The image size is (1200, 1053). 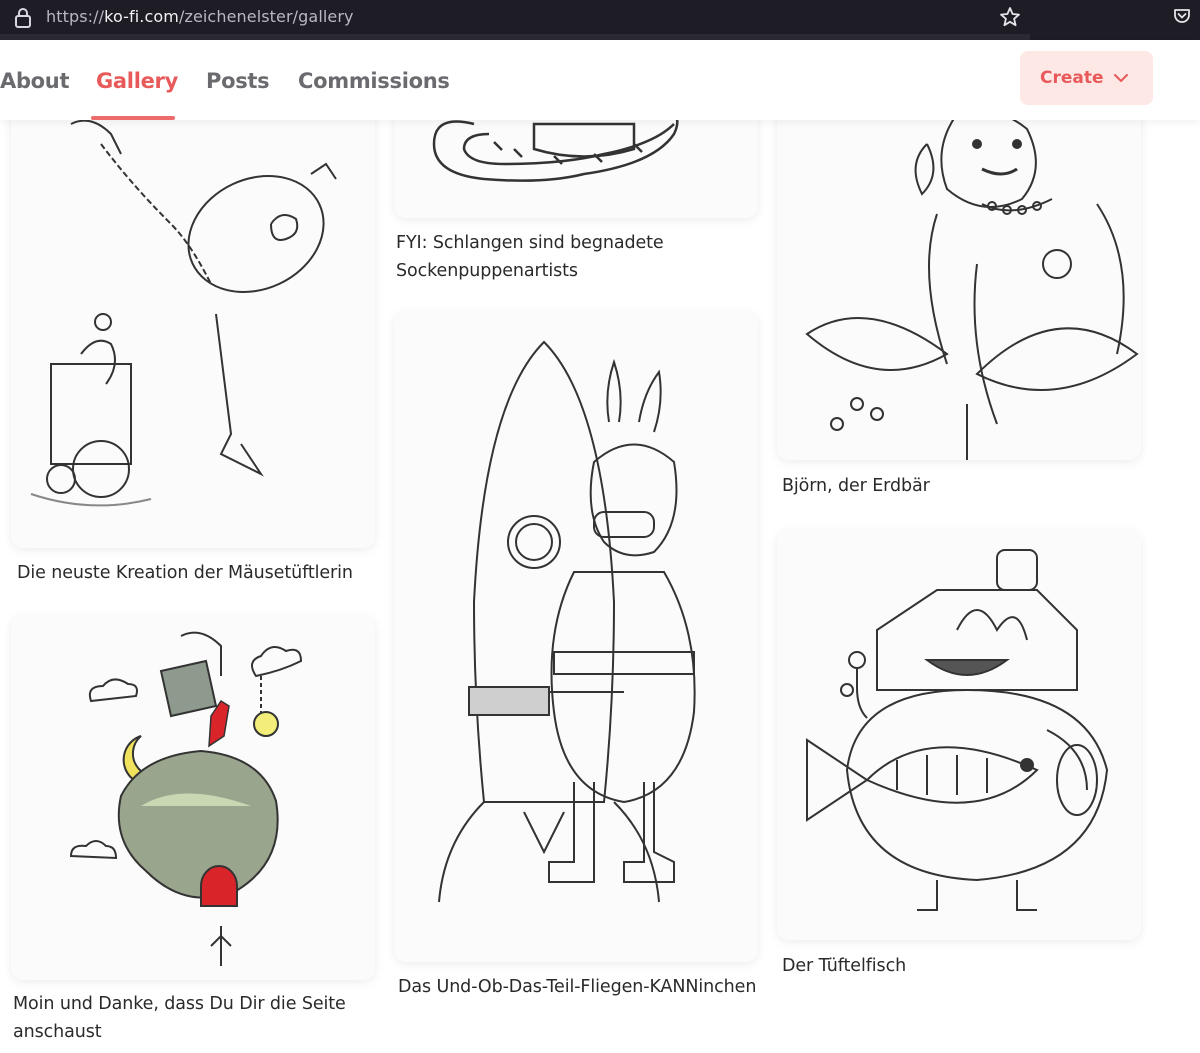 I want to click on create-button: Create, so click(x=1086, y=78).